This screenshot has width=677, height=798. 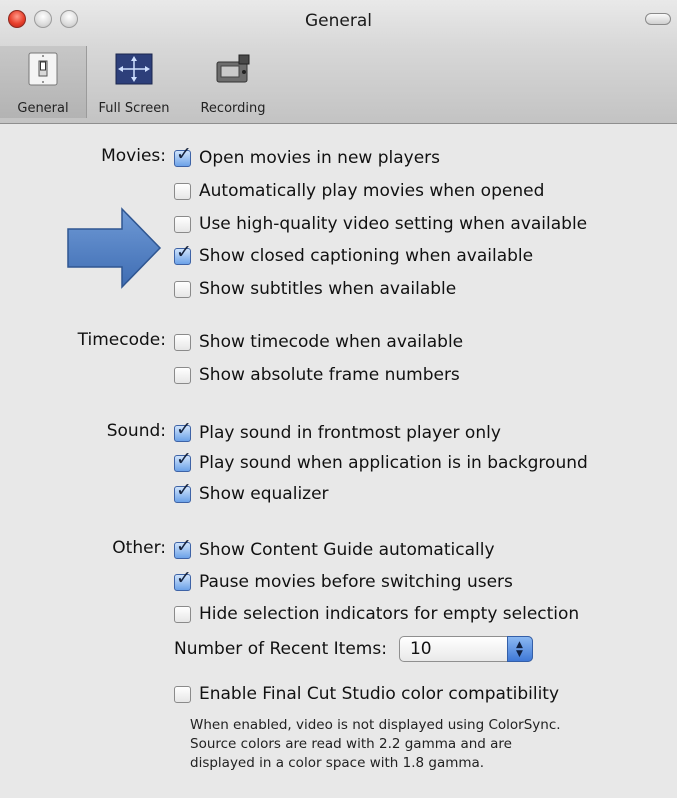 I want to click on option-label: Show timecode when available, so click(x=331, y=342).